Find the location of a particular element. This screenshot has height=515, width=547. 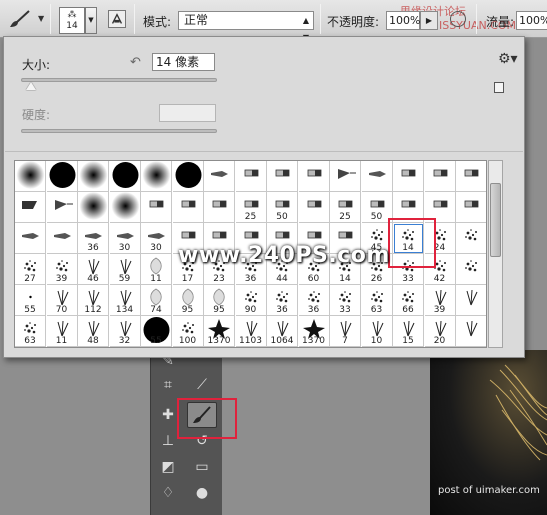

brush-preset-cell: 74 is located at coordinates (156, 300).